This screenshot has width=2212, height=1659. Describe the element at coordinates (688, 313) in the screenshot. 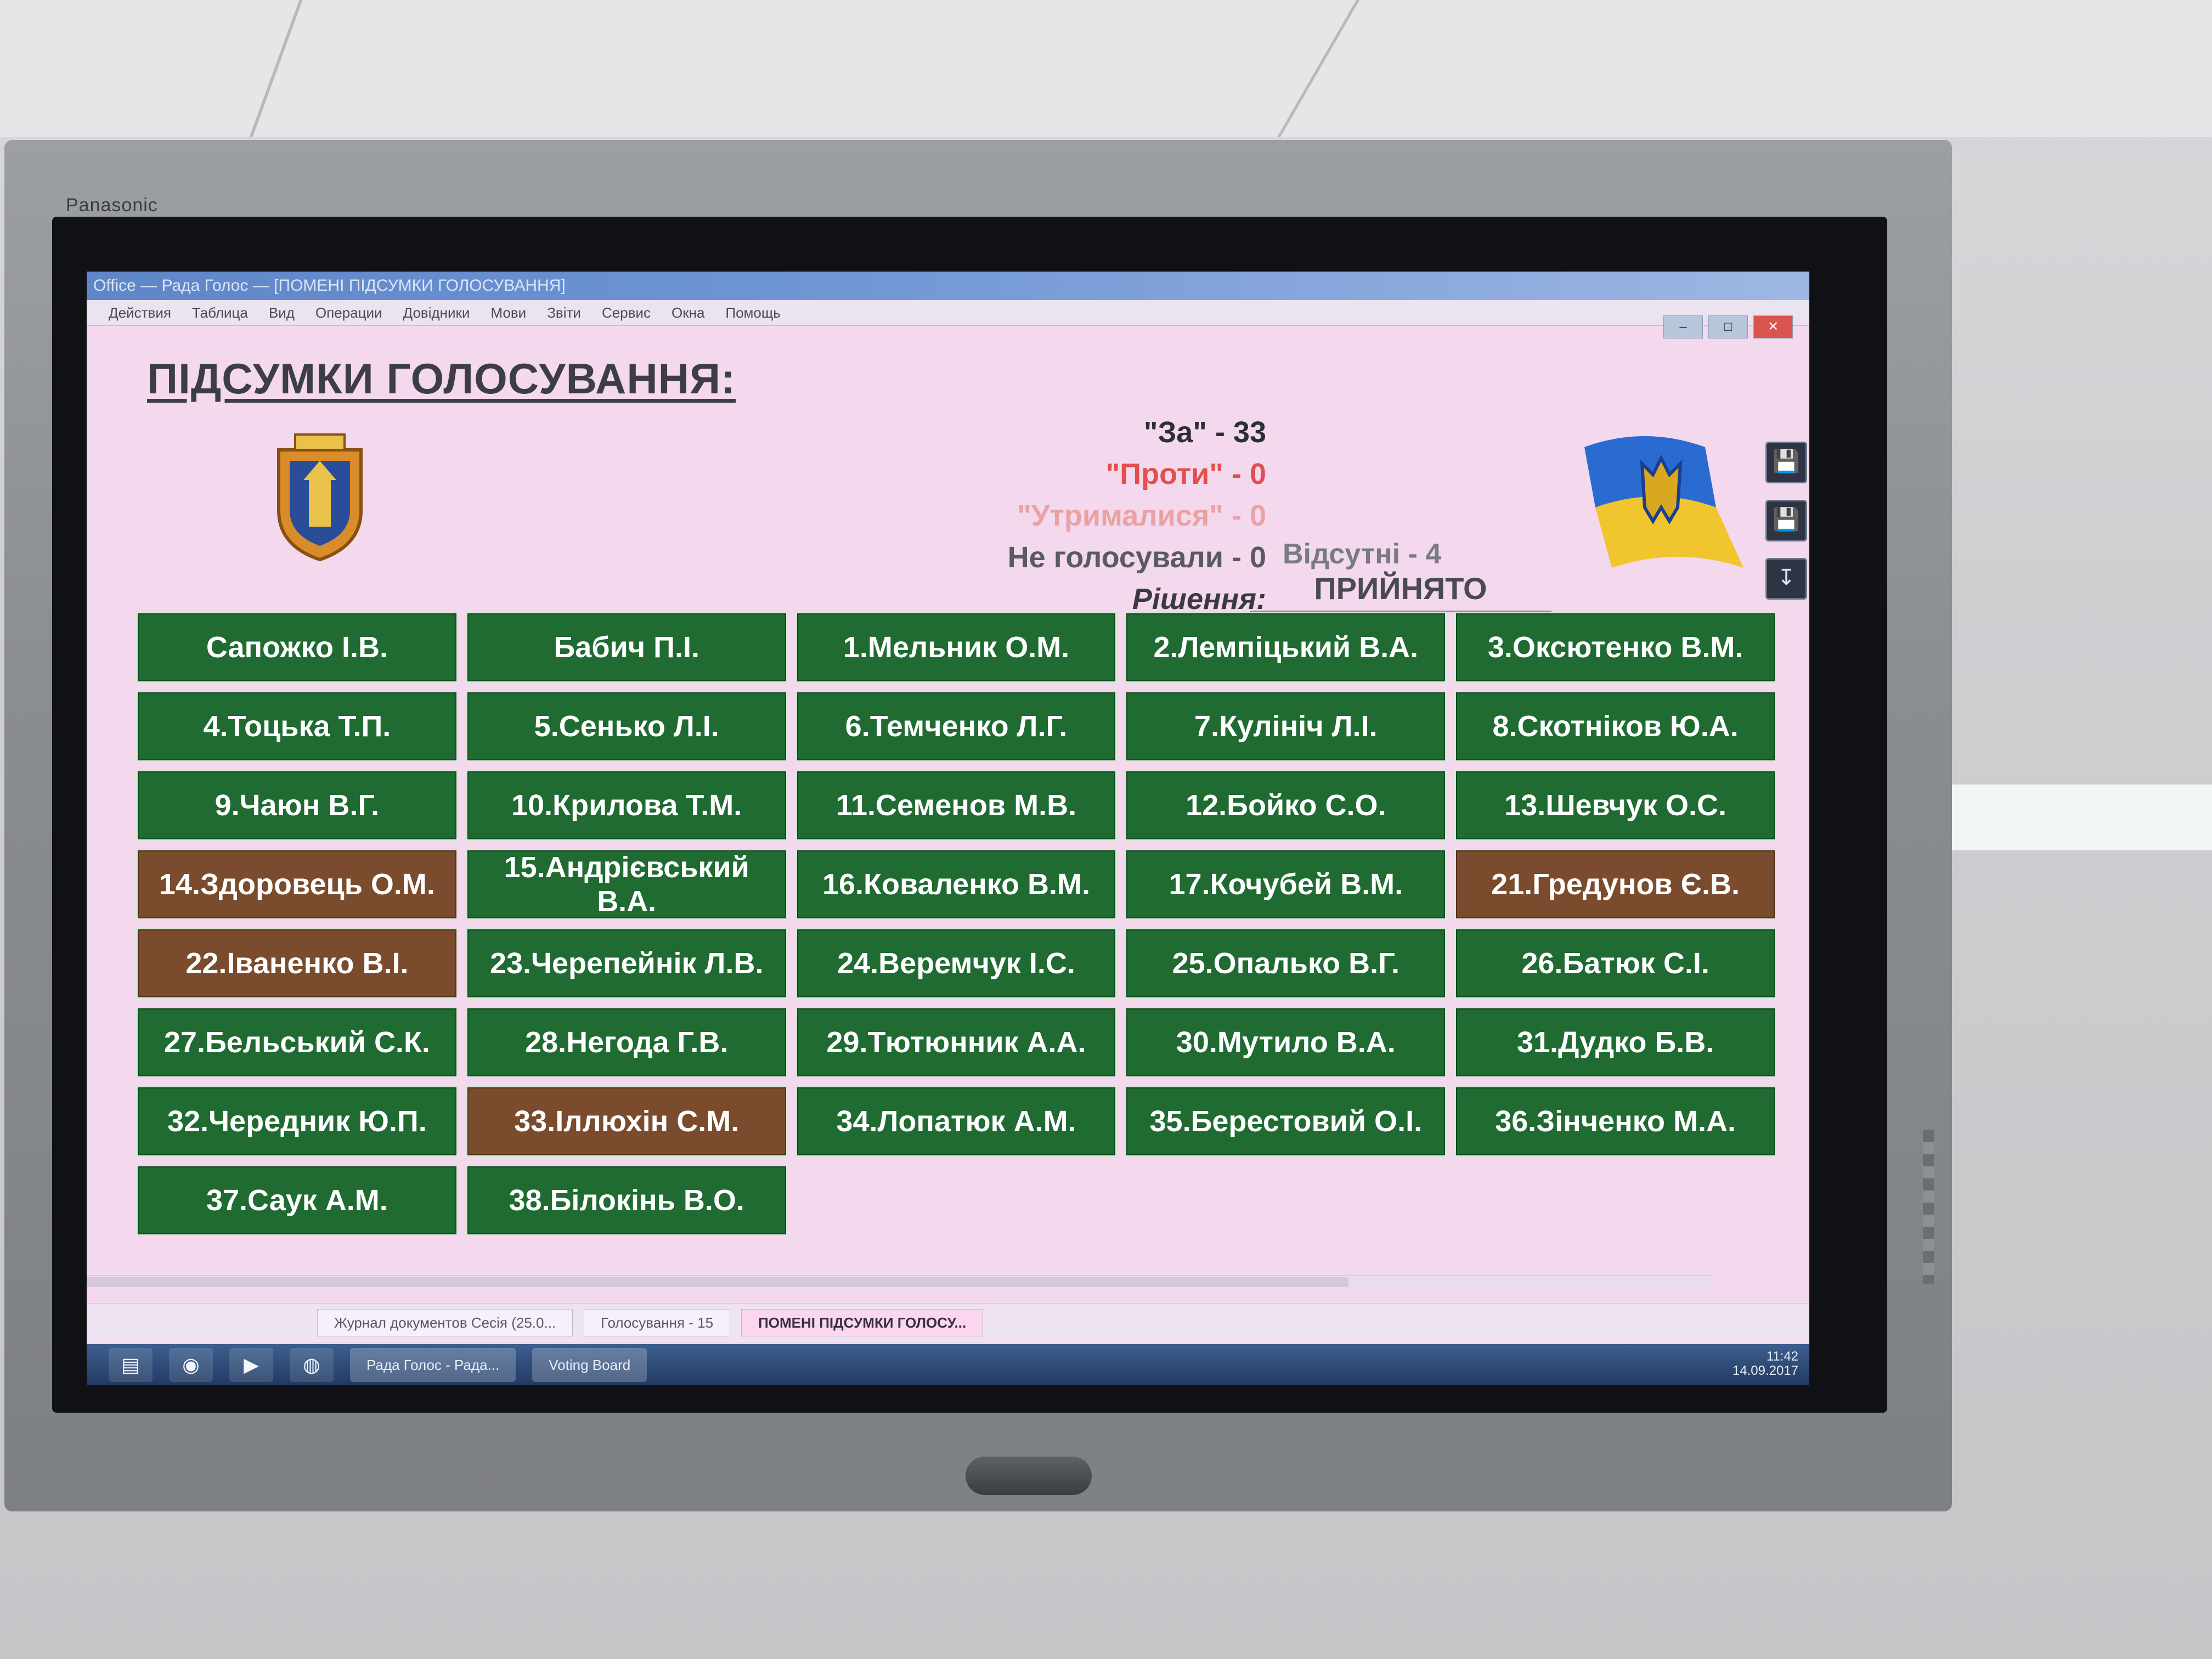

I see `menu-item: Окна` at that location.